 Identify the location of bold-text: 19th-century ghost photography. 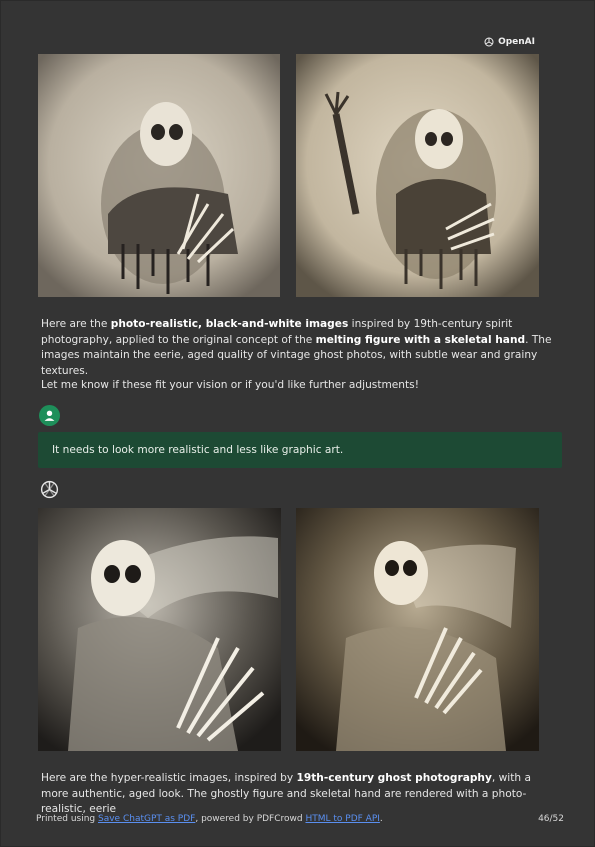
(394, 778).